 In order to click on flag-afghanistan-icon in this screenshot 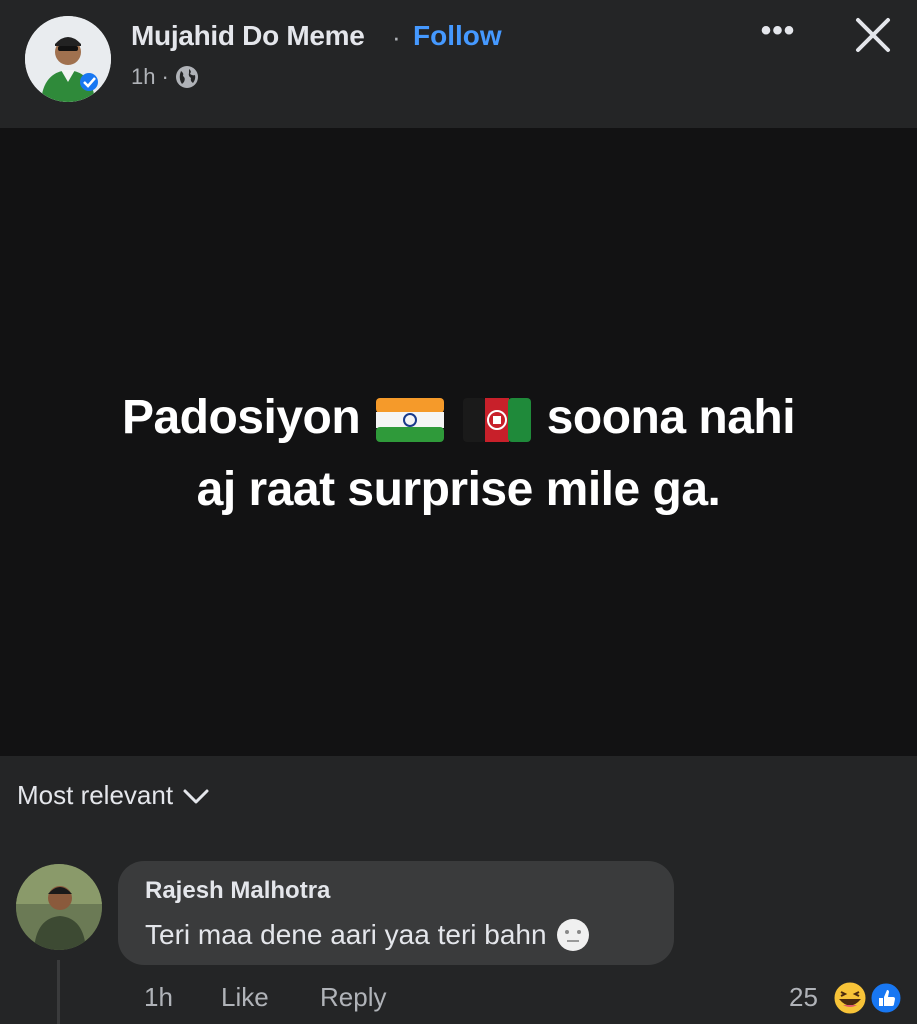, I will do `click(496, 420)`.